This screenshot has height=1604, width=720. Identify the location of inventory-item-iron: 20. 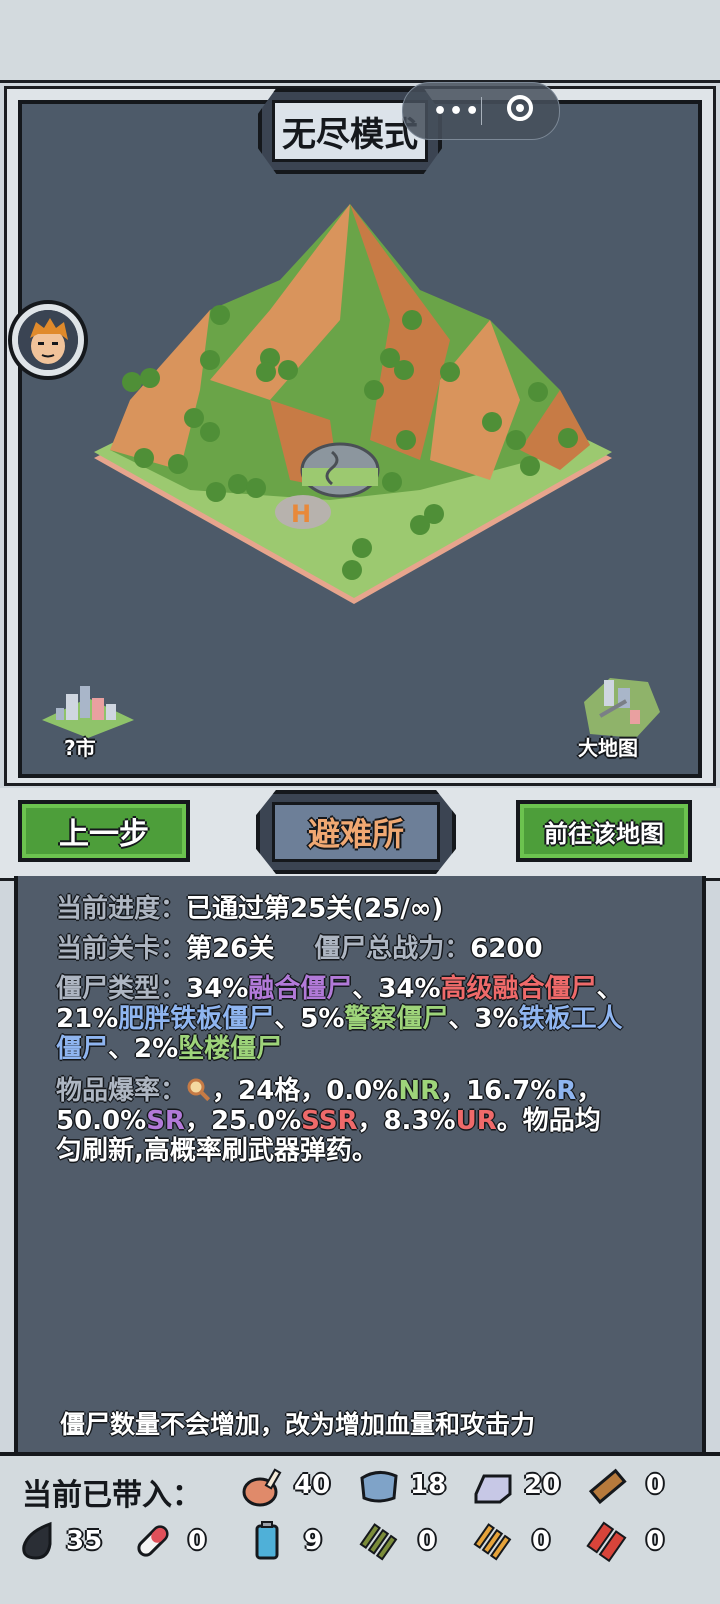
(515, 1489).